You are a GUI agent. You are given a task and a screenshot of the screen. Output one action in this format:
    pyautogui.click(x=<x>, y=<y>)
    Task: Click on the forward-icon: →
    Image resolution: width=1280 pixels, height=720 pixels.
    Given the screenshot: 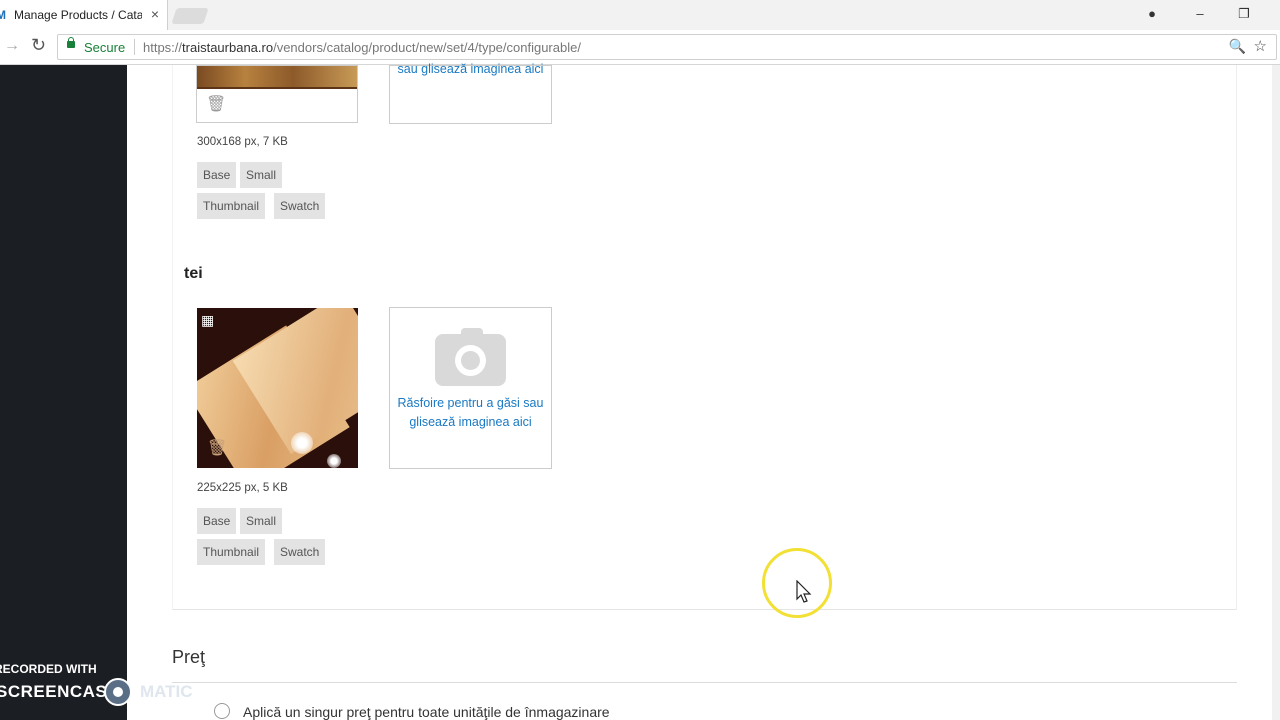 What is the action you would take?
    pyautogui.click(x=12, y=46)
    